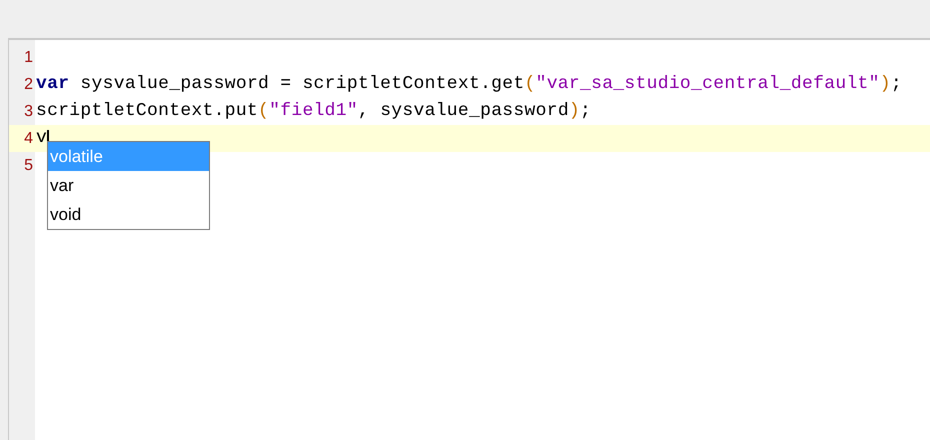 Image resolution: width=930 pixels, height=440 pixels. What do you see at coordinates (128, 185) in the screenshot?
I see `autocomplete-item: var` at bounding box center [128, 185].